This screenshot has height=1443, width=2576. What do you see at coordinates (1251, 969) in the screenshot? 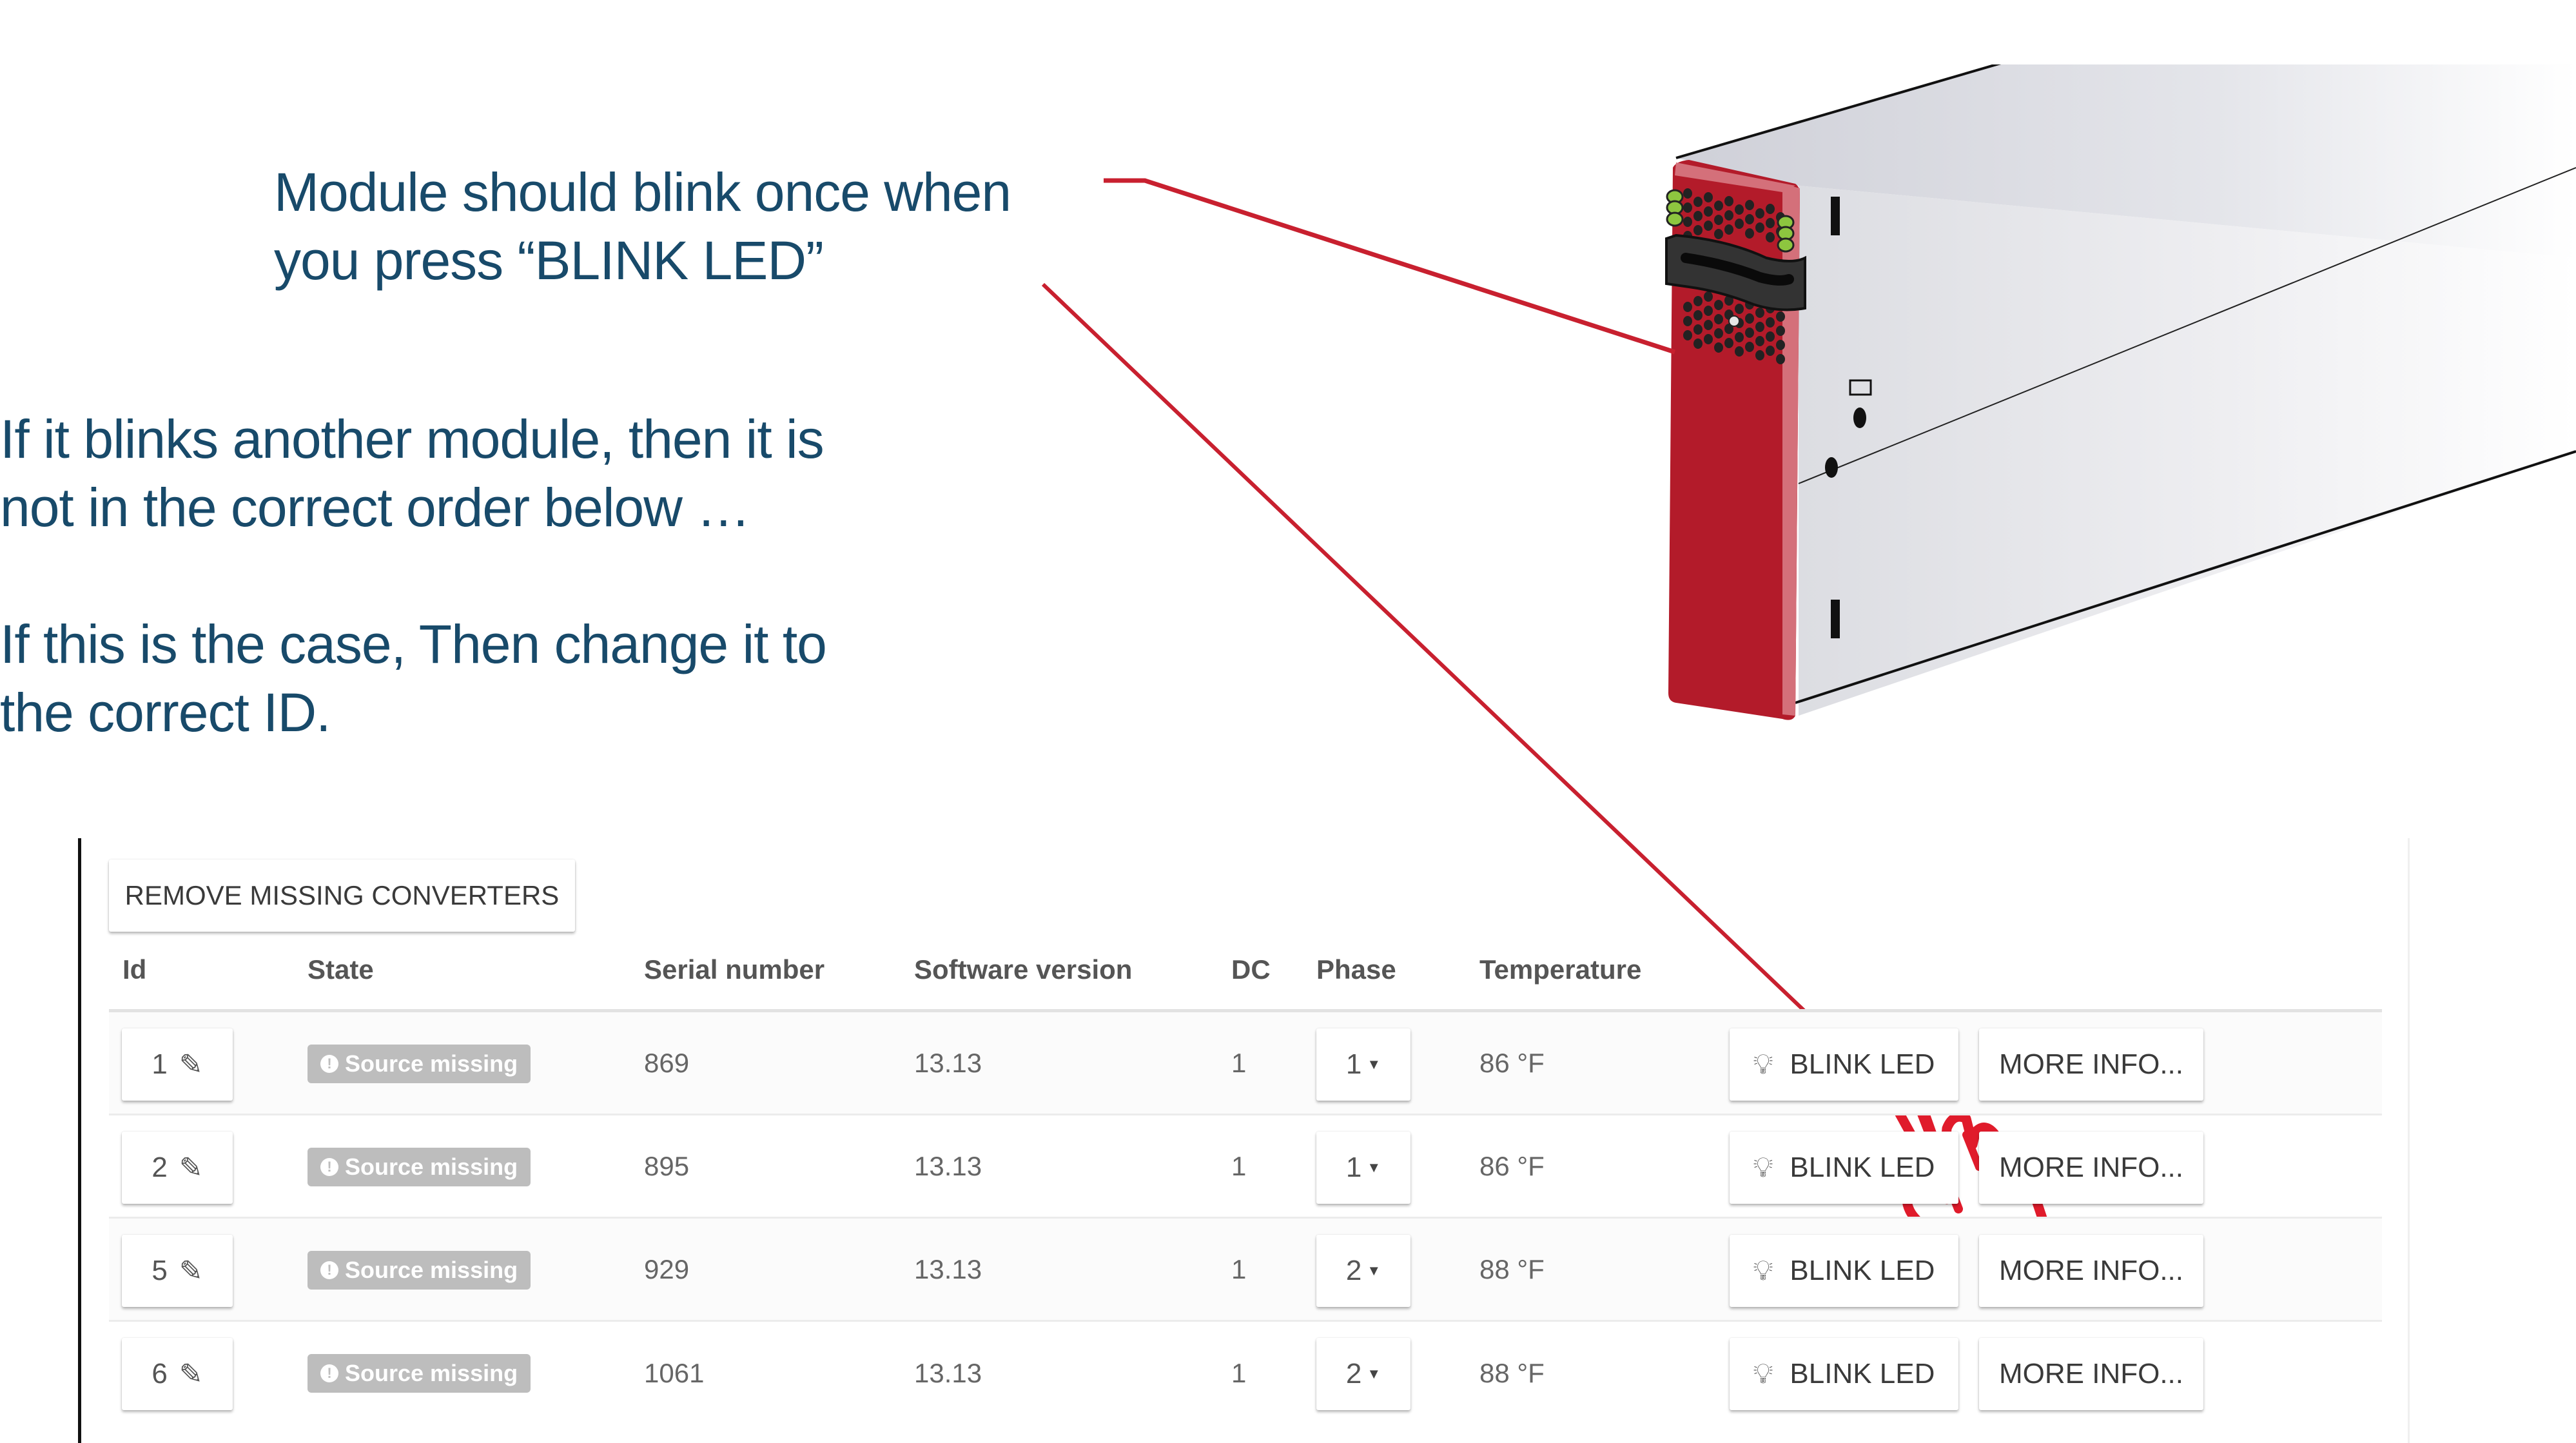
I see `column-header-dc: DC` at bounding box center [1251, 969].